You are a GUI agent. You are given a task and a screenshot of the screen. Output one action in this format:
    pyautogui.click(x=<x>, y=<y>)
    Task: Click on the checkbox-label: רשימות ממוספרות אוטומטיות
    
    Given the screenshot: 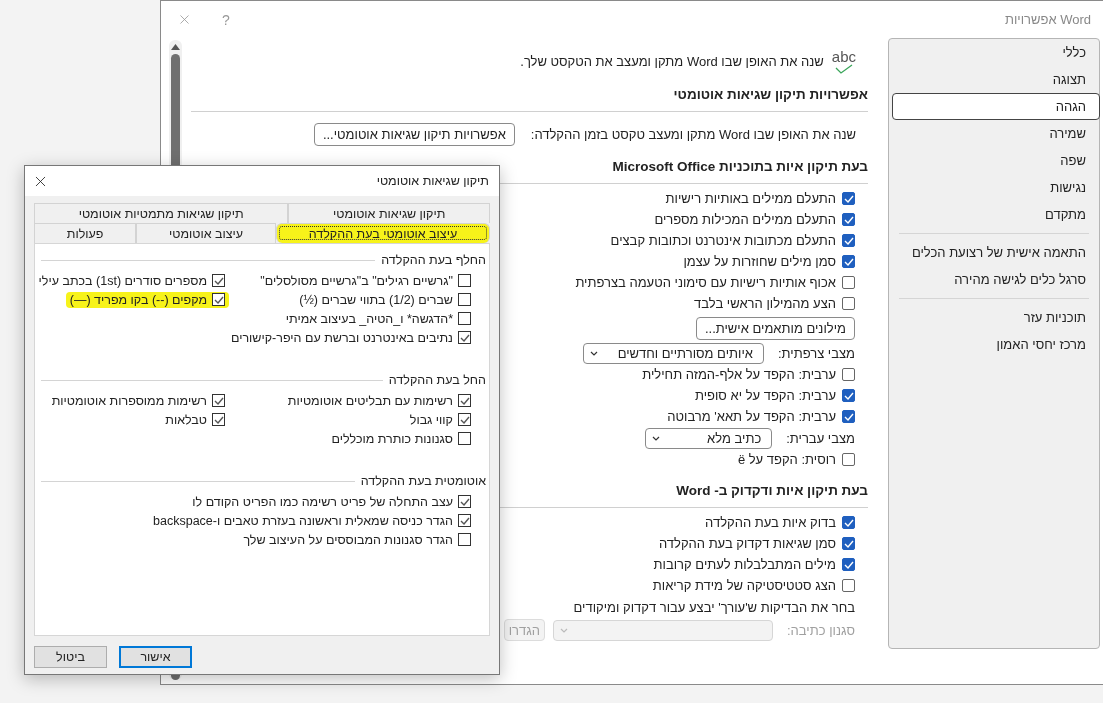 What is the action you would take?
    pyautogui.click(x=129, y=400)
    